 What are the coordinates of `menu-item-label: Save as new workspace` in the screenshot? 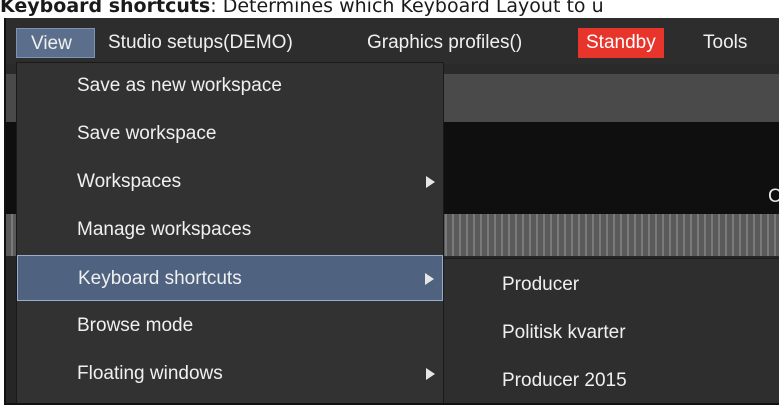 It's located at (179, 85).